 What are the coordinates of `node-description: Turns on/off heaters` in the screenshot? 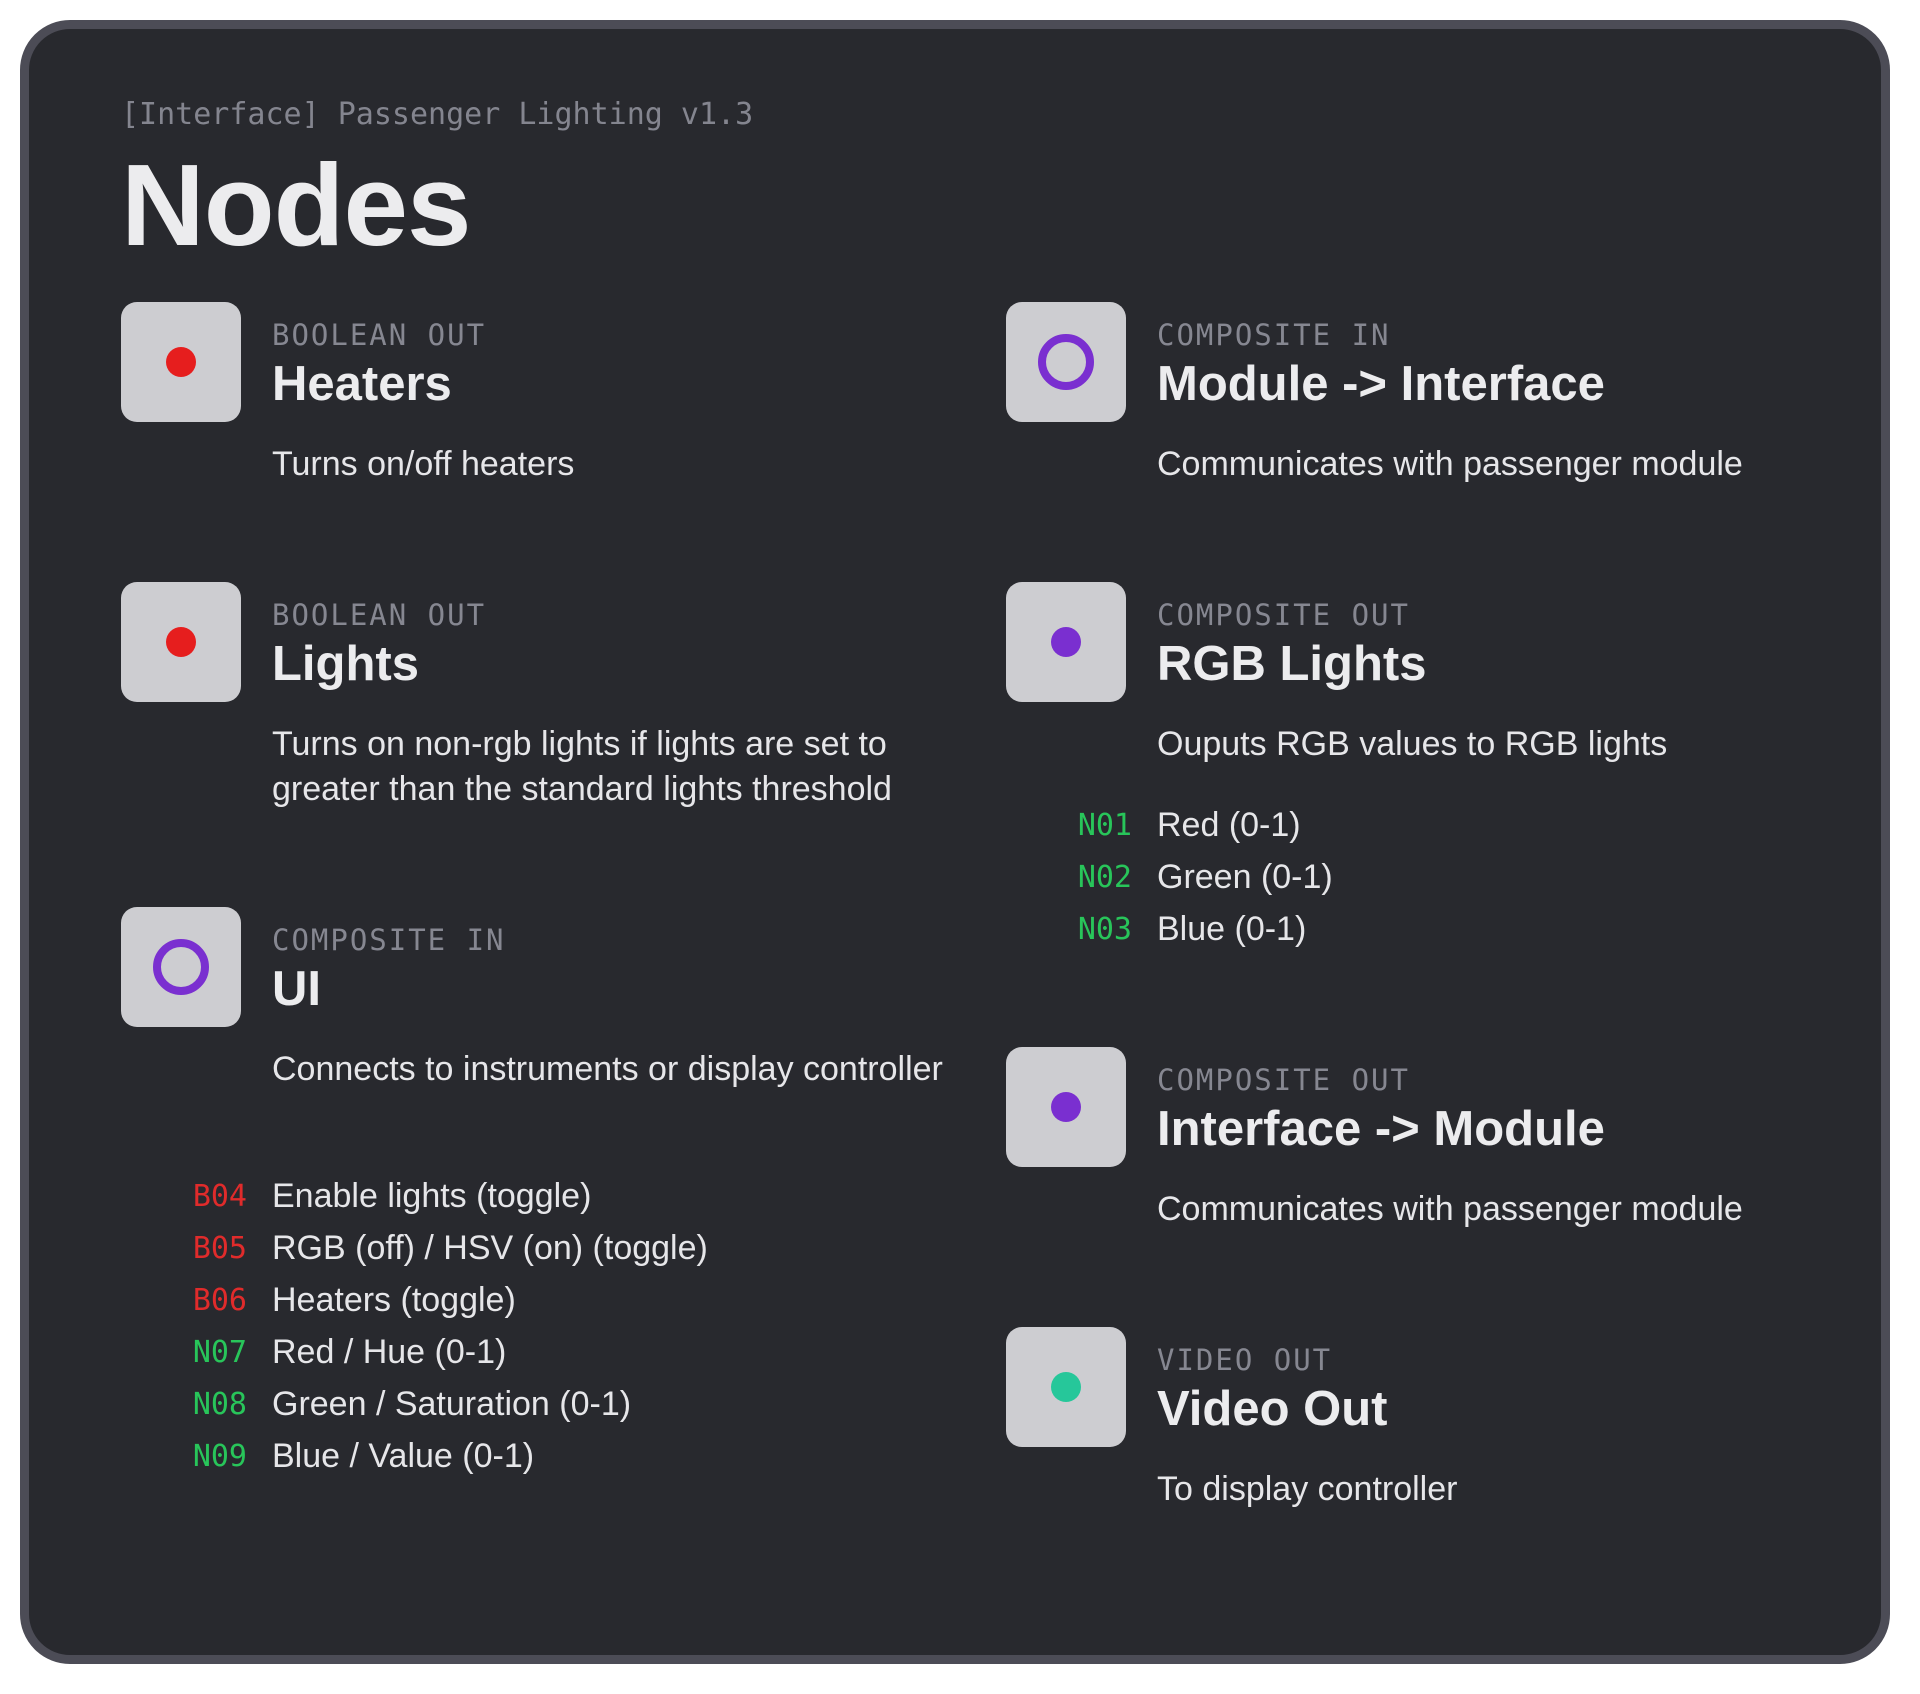 It's located at (423, 464).